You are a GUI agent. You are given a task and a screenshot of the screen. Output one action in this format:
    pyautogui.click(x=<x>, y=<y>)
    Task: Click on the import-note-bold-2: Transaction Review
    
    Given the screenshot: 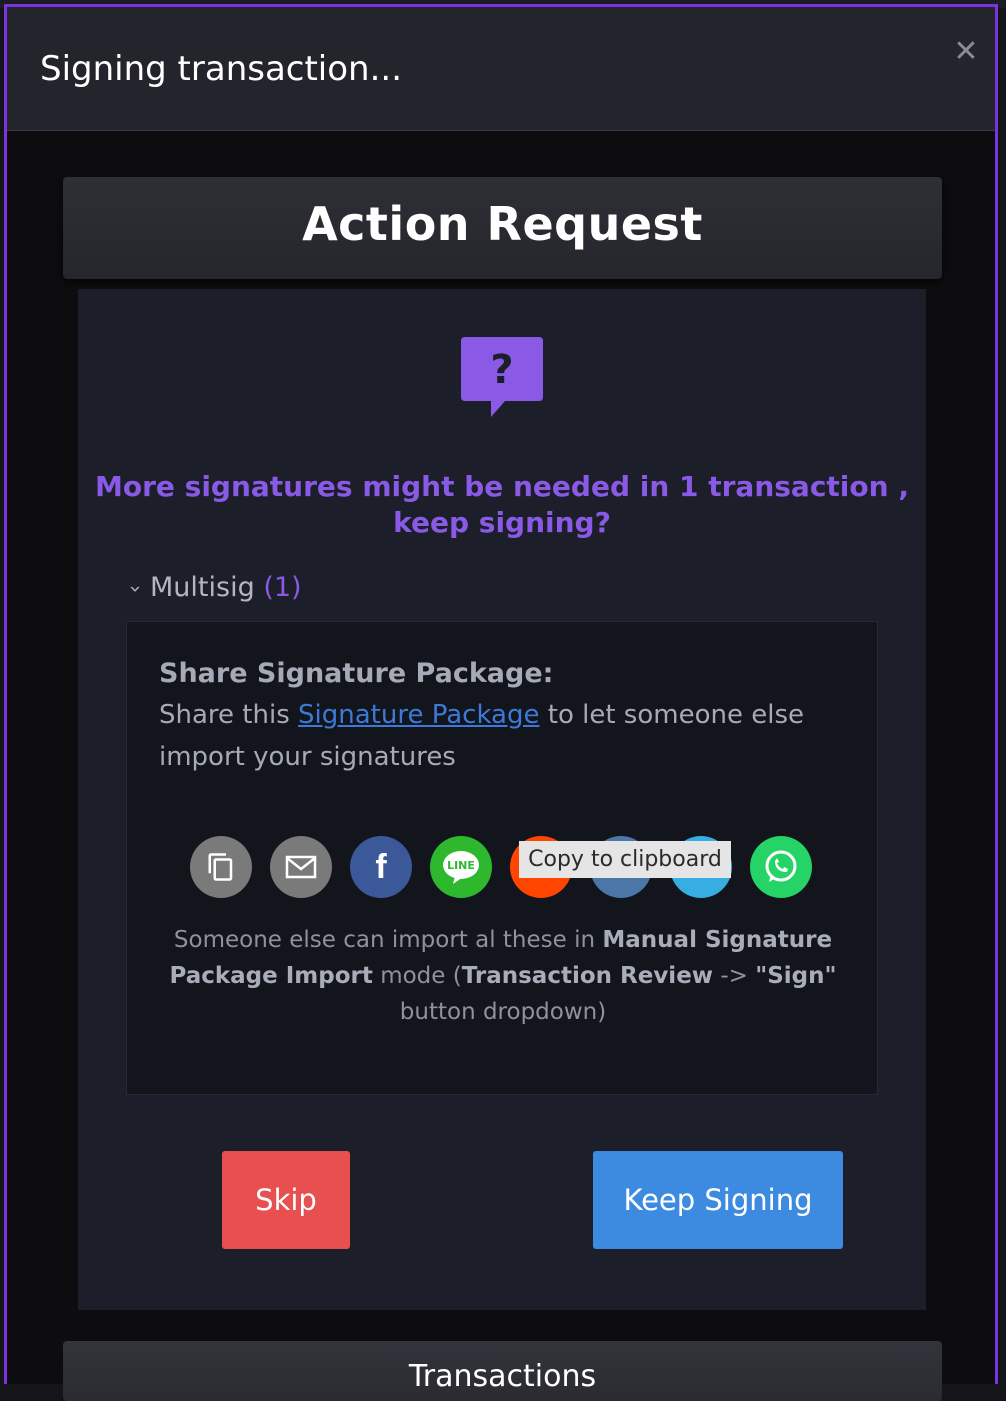 What is the action you would take?
    pyautogui.click(x=587, y=976)
    